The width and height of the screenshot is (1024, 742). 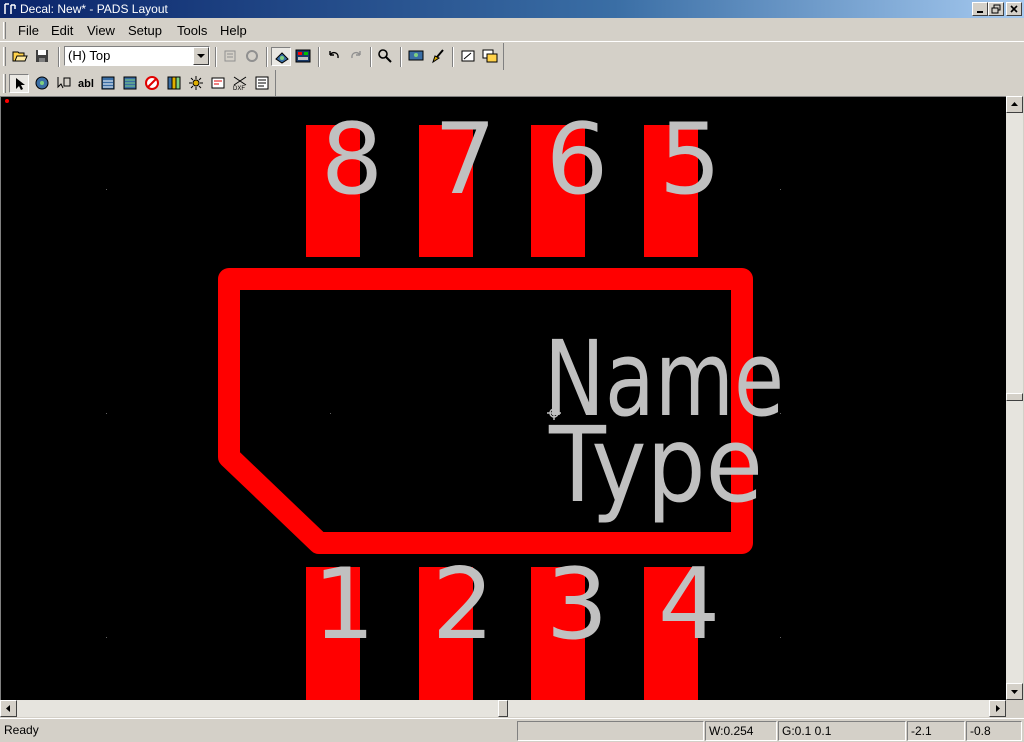 What do you see at coordinates (512, 730) in the screenshot?
I see `status-bar: Ready W:0.254 G:0.1 0.1 -2.1 -0.8` at bounding box center [512, 730].